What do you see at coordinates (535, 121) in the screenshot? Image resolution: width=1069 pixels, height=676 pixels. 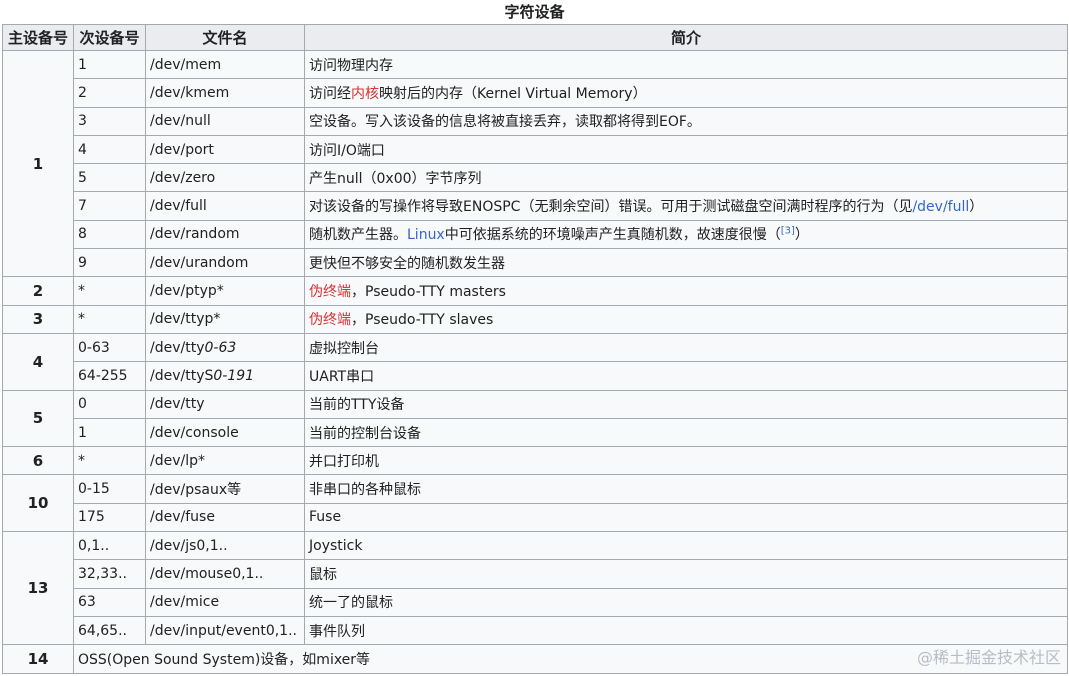 I see `table-row: 3/dev/null 空设备。写入该设备的信息将被直接丢弃，读取都将得到EOF。` at bounding box center [535, 121].